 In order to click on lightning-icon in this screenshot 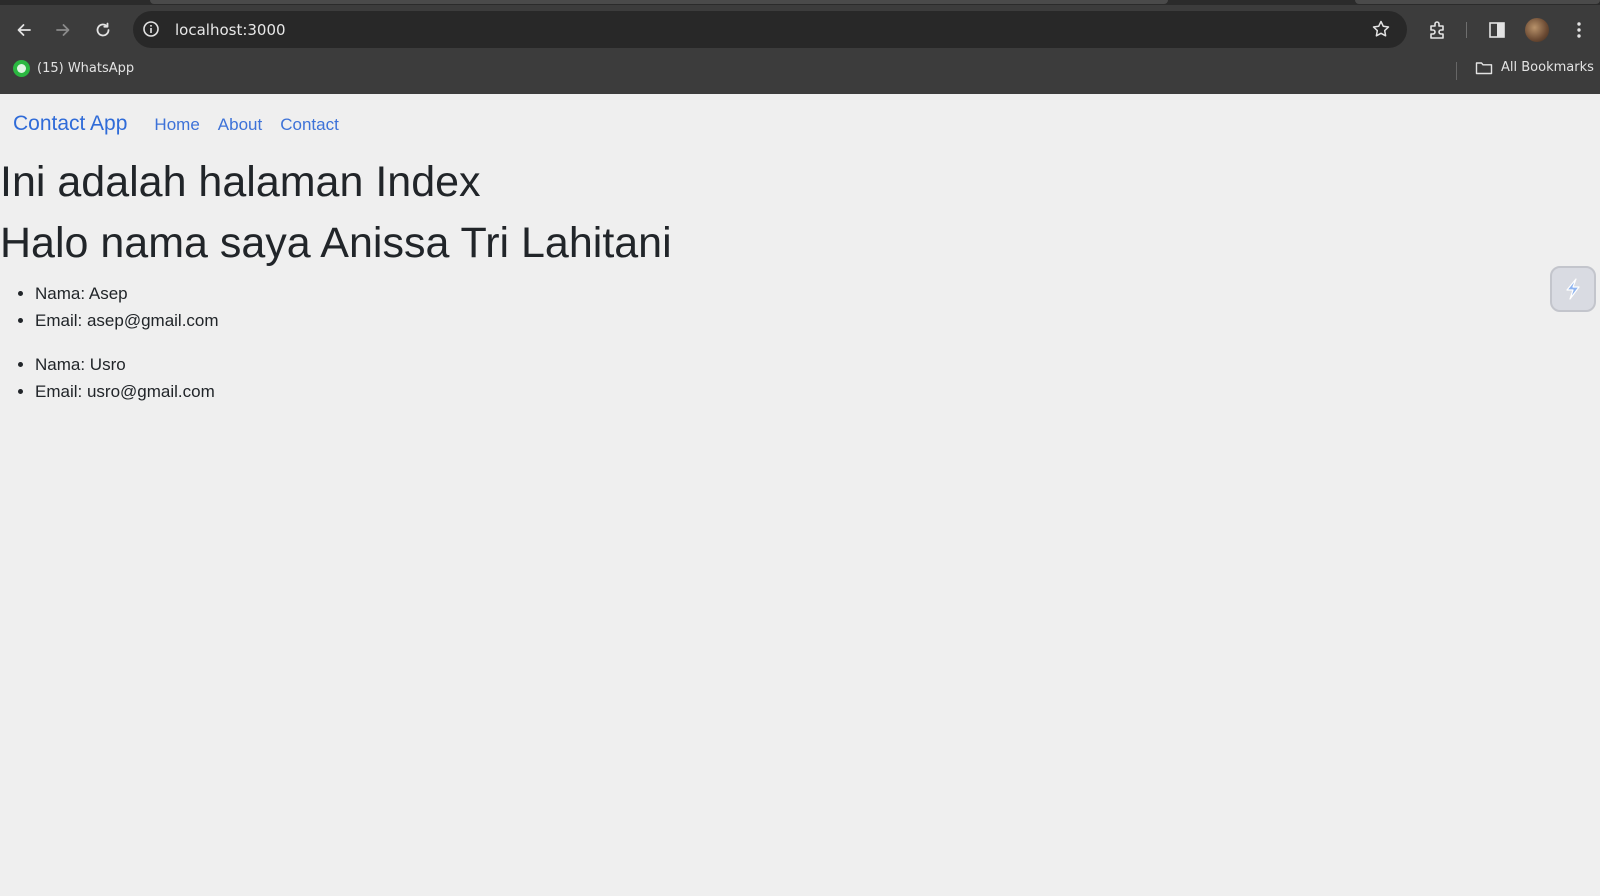, I will do `click(1573, 289)`.